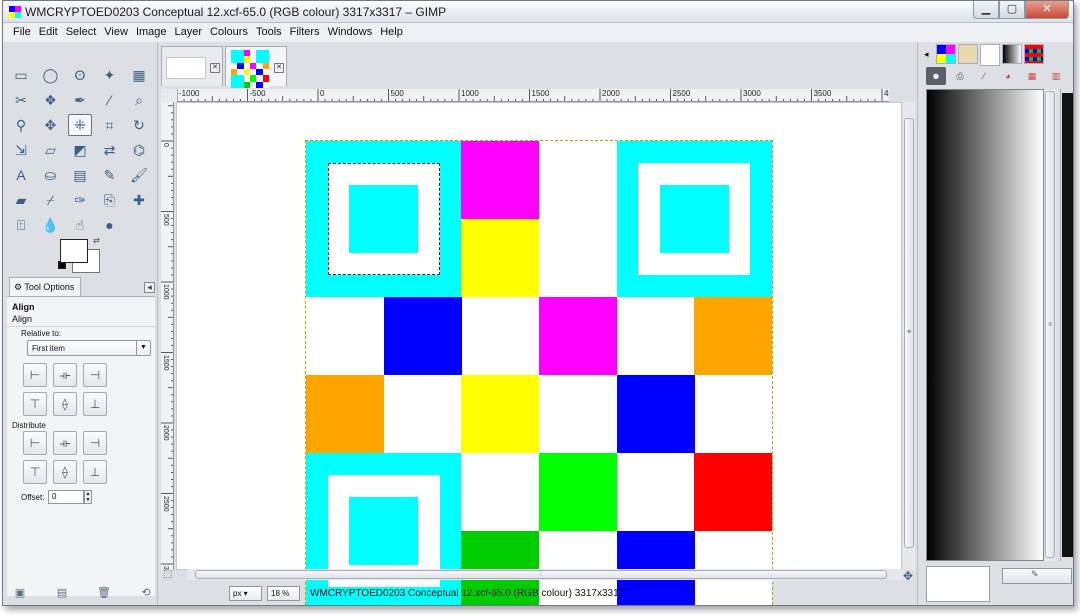 The width and height of the screenshot is (1080, 615). What do you see at coordinates (95, 443) in the screenshot?
I see `distribute-right-button: ⊣` at bounding box center [95, 443].